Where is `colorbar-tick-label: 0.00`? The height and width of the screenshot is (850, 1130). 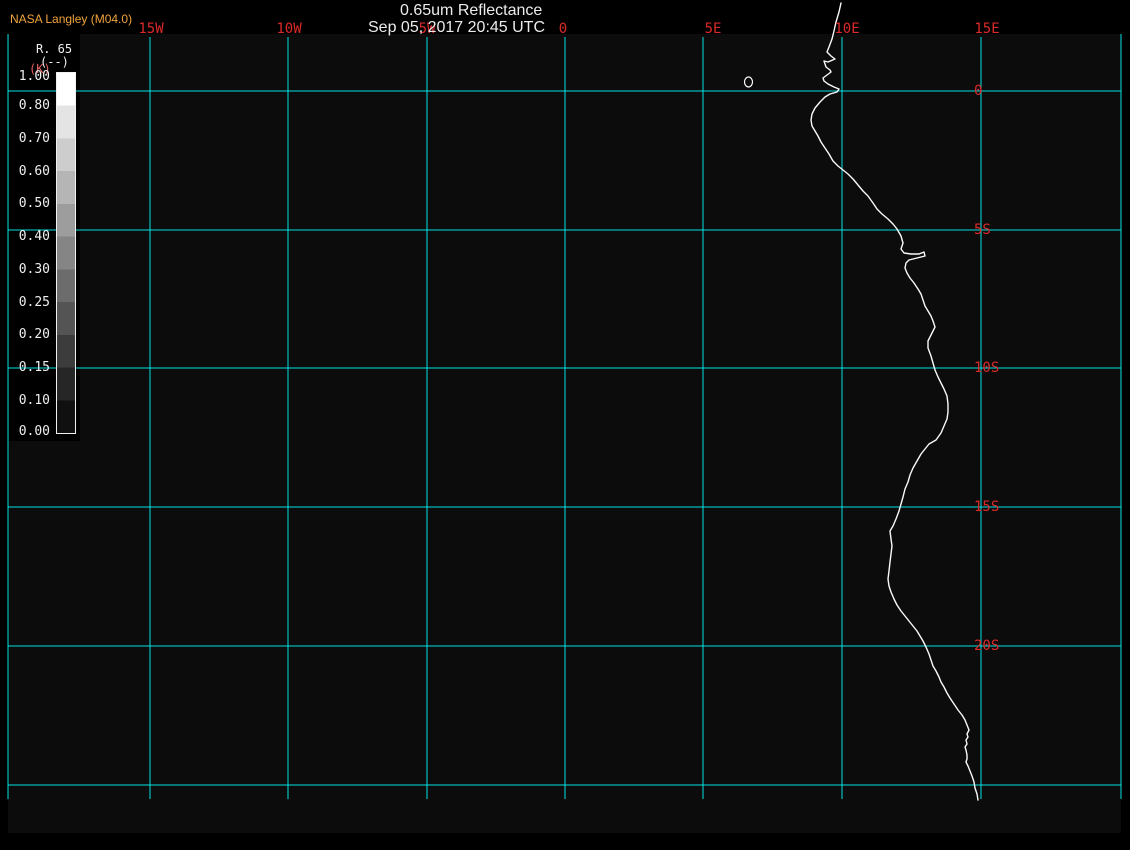
colorbar-tick-label: 0.00 is located at coordinates (34, 431).